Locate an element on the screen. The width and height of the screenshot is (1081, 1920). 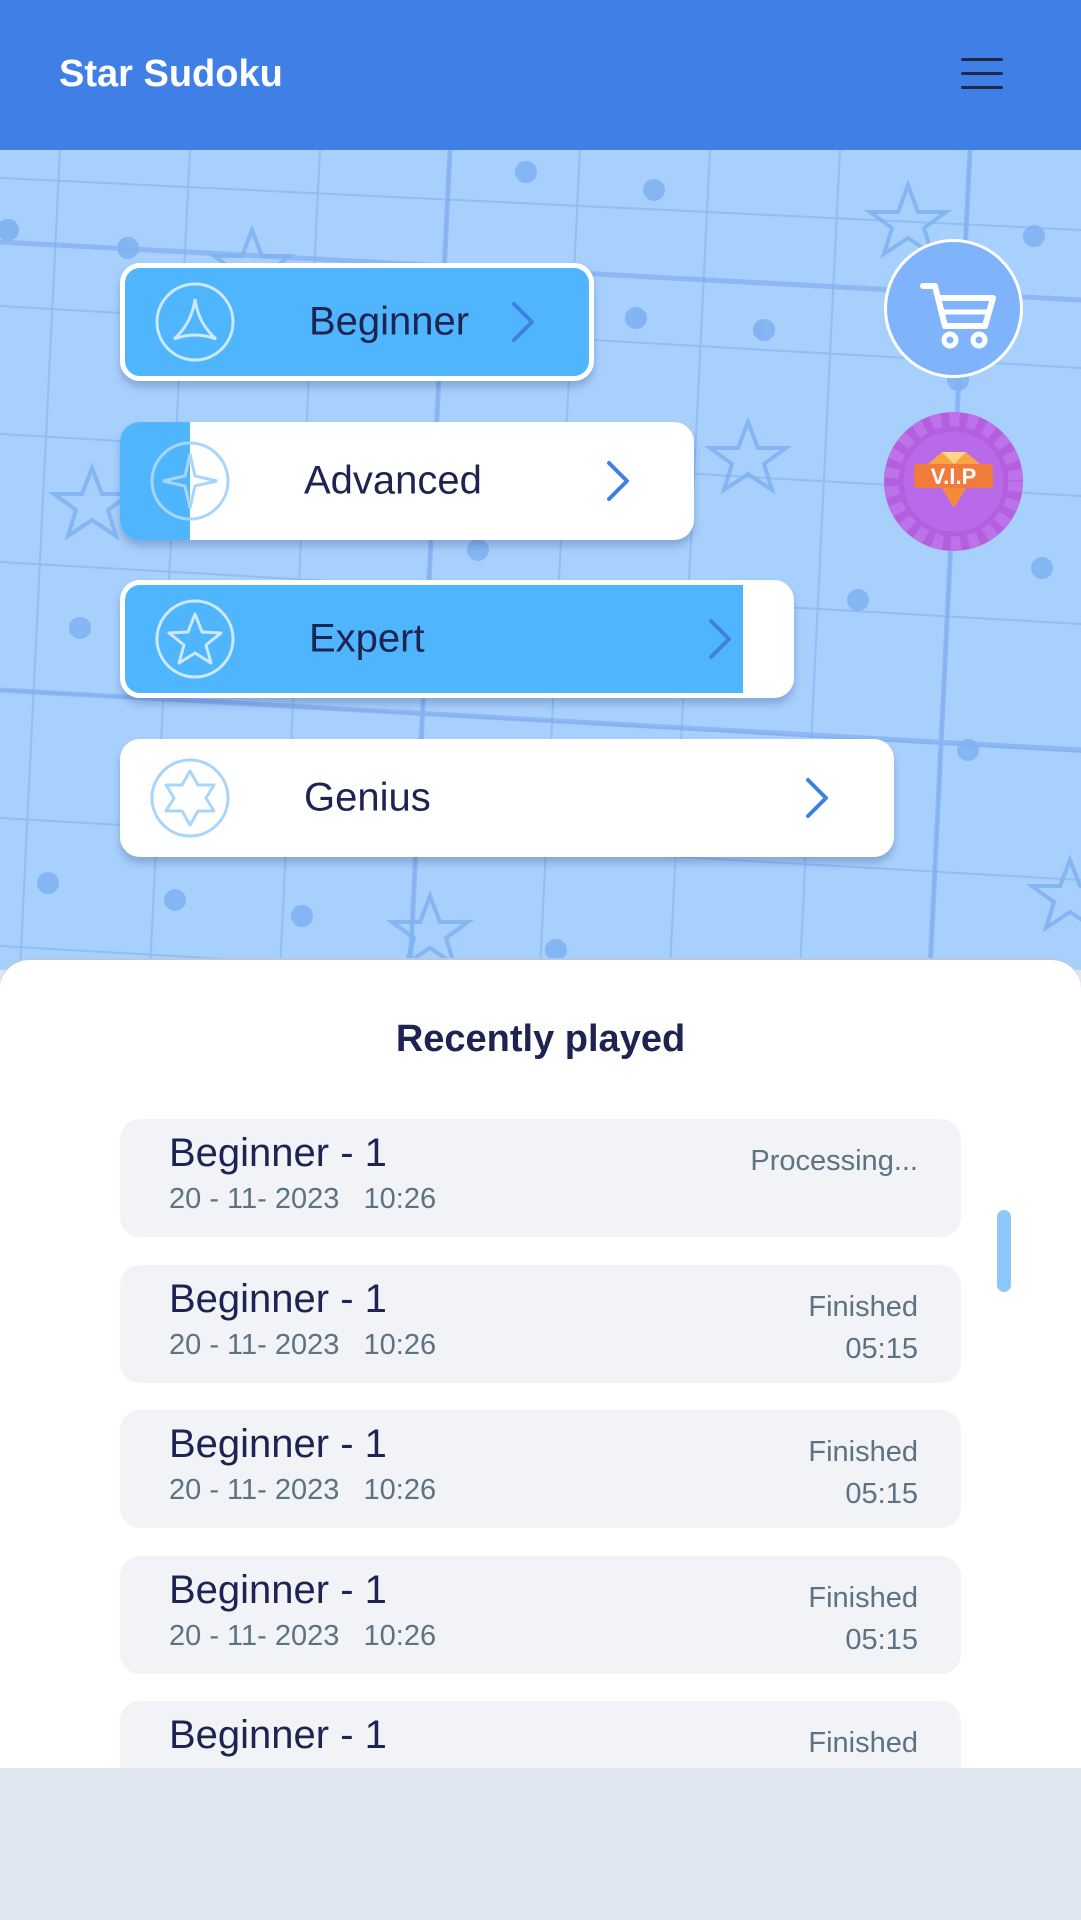
vip-diamond-icon: V.I.P is located at coordinates (953, 481).